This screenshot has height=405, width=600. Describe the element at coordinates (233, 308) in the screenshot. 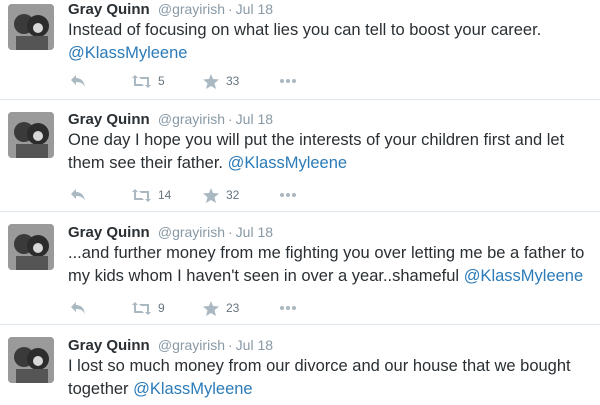

I see `favorite-count: 23` at that location.